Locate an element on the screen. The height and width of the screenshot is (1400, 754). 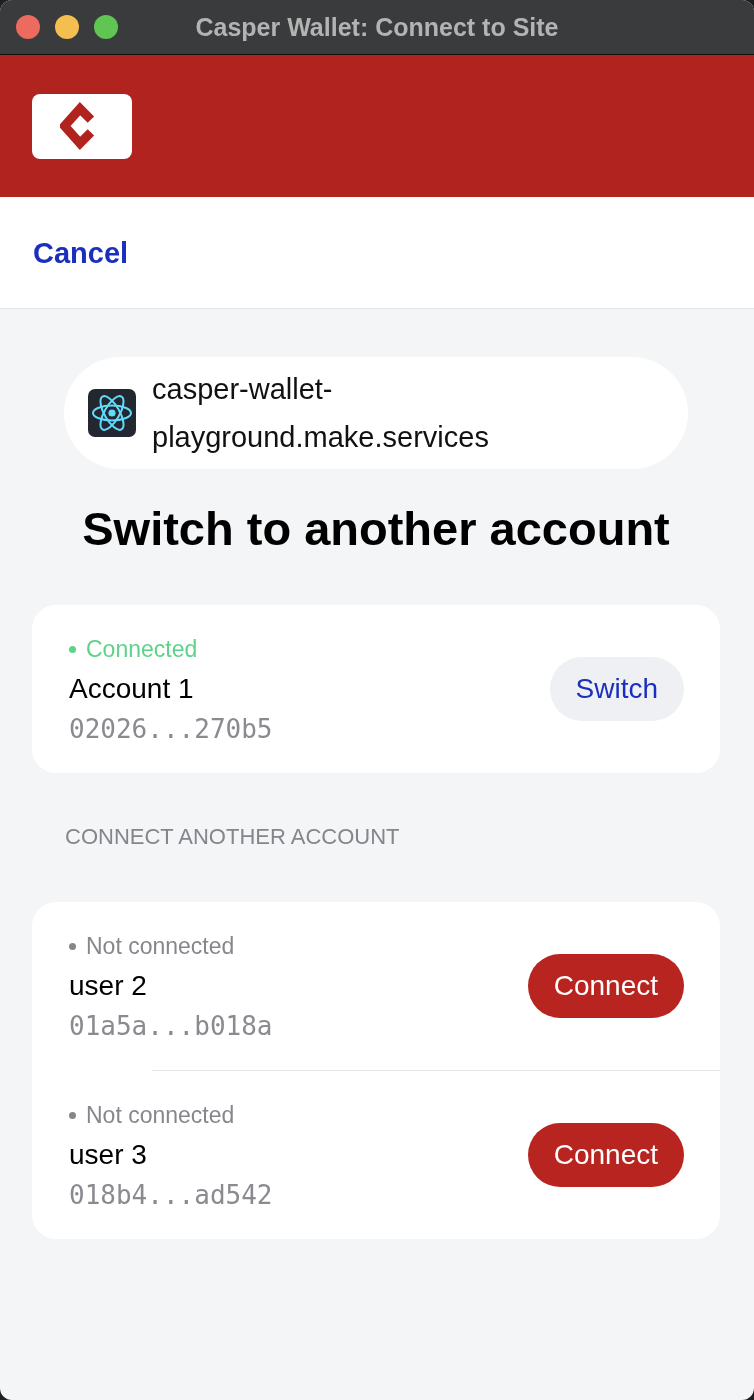
connection-status: Connected is located at coordinates (142, 649).